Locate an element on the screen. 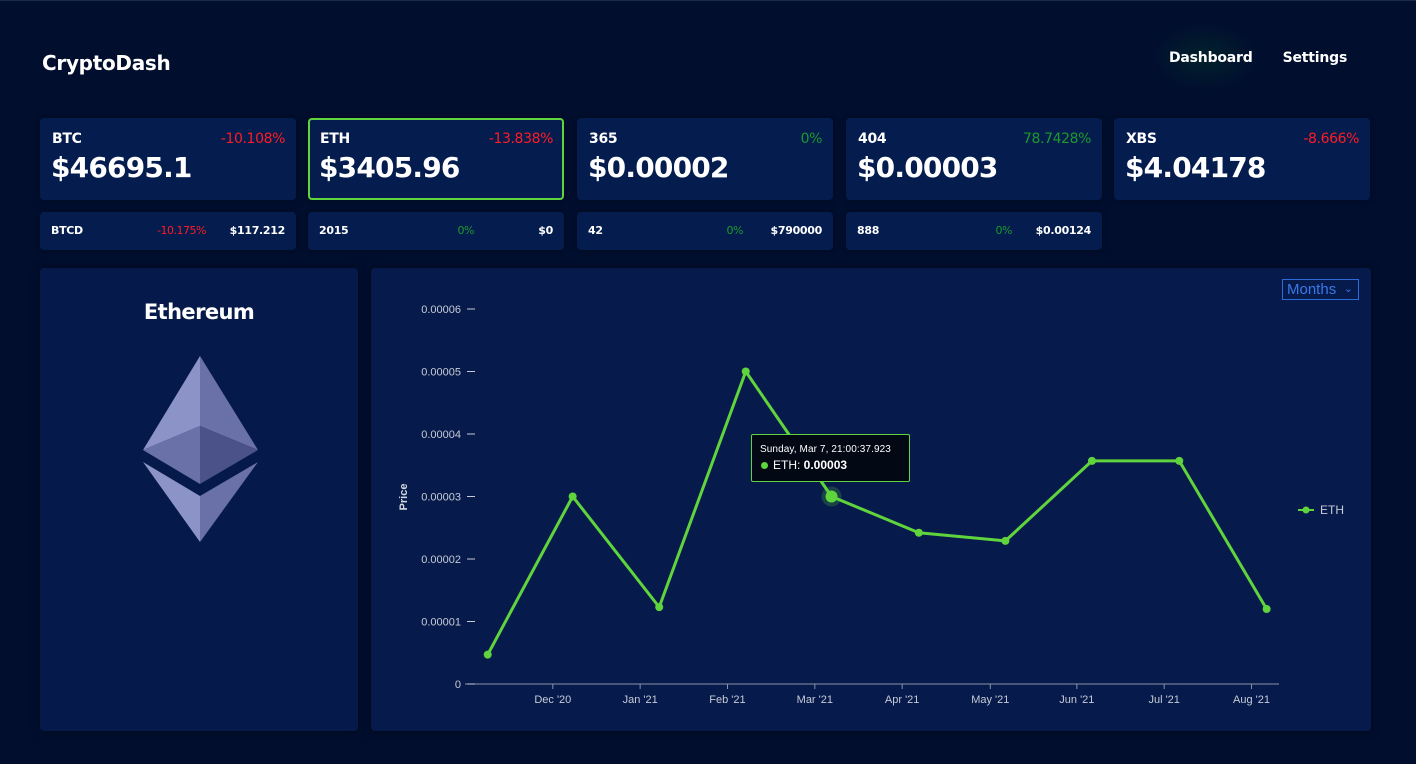 Image resolution: width=1416 pixels, height=764 pixels. ticker-card-365: 365 0% $0.00002 is located at coordinates (705, 159).